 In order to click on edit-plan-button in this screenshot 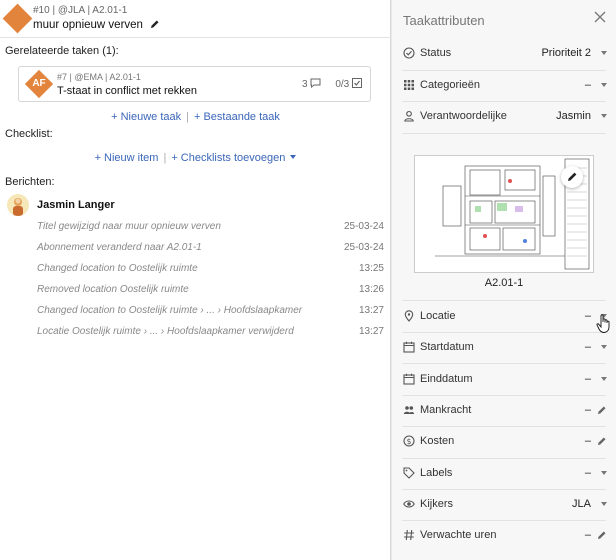, I will do `click(572, 177)`.